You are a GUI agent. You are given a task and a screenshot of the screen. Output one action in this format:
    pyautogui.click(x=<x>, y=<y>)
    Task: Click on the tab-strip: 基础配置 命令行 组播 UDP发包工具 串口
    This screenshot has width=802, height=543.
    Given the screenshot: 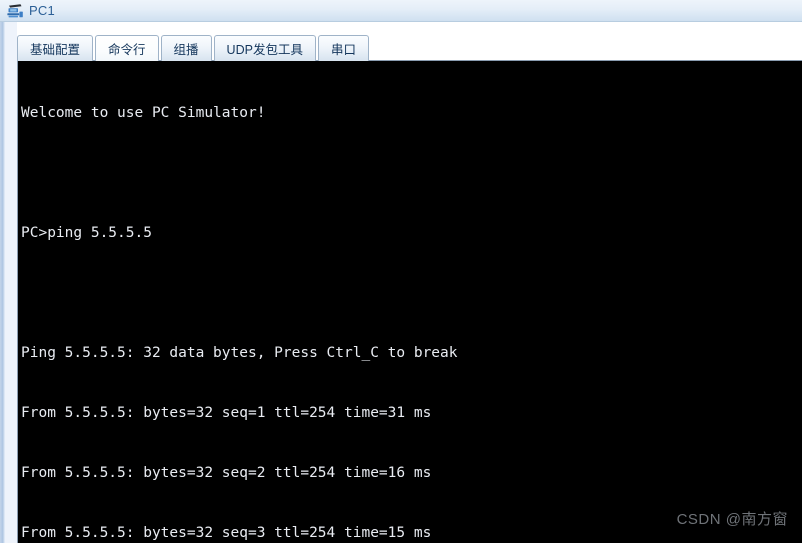 What is the action you would take?
    pyautogui.click(x=194, y=47)
    